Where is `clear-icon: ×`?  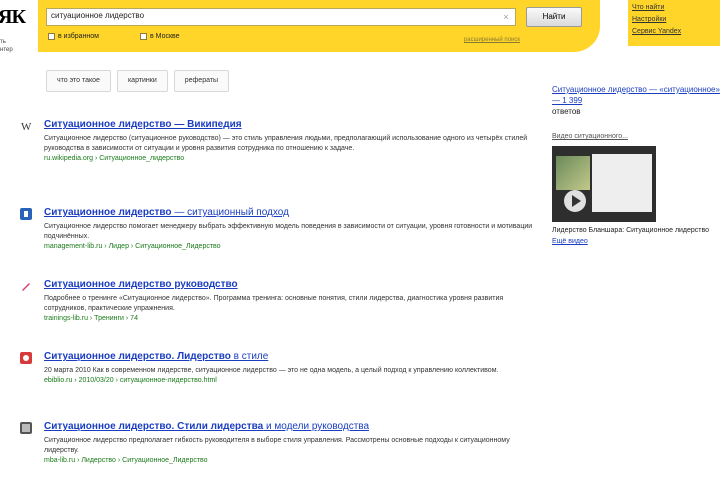 clear-icon: × is located at coordinates (506, 17).